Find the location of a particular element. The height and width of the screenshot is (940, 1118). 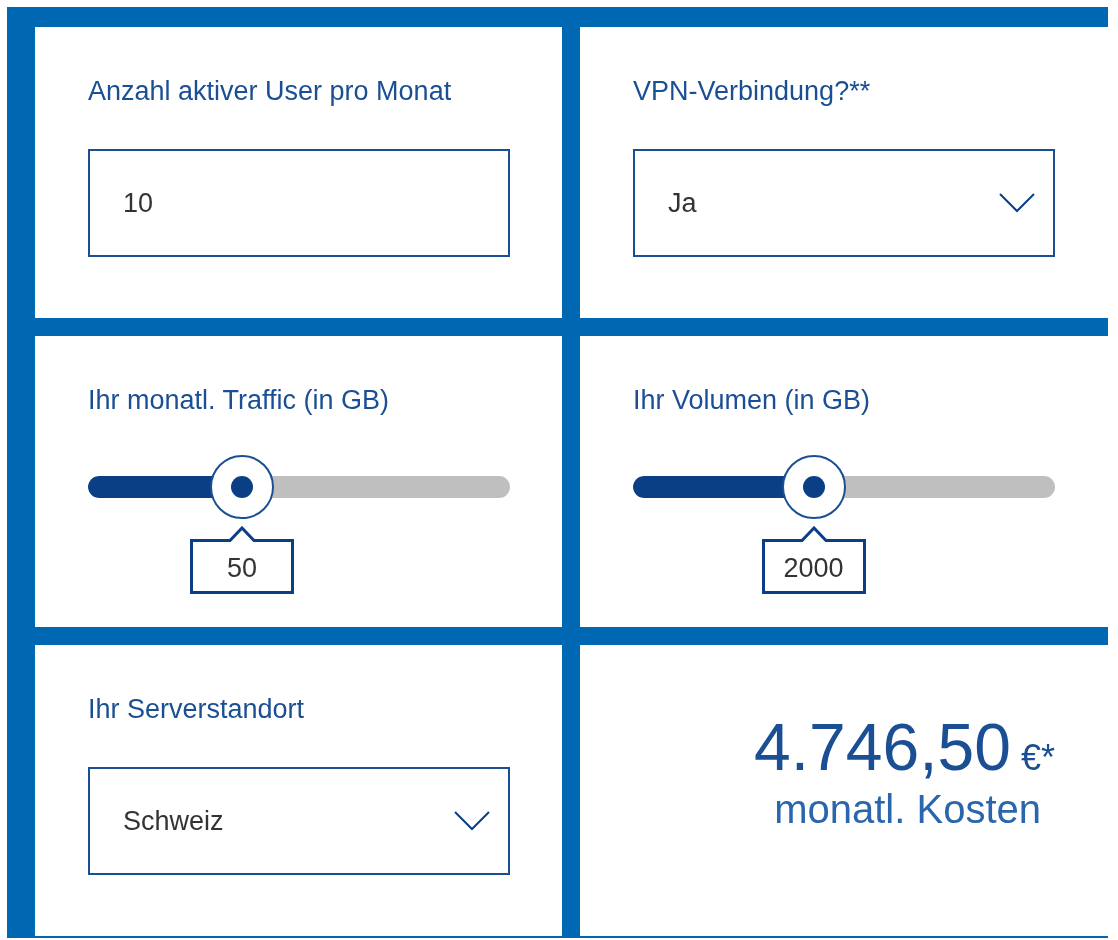

input-field: 10 is located at coordinates (299, 203).